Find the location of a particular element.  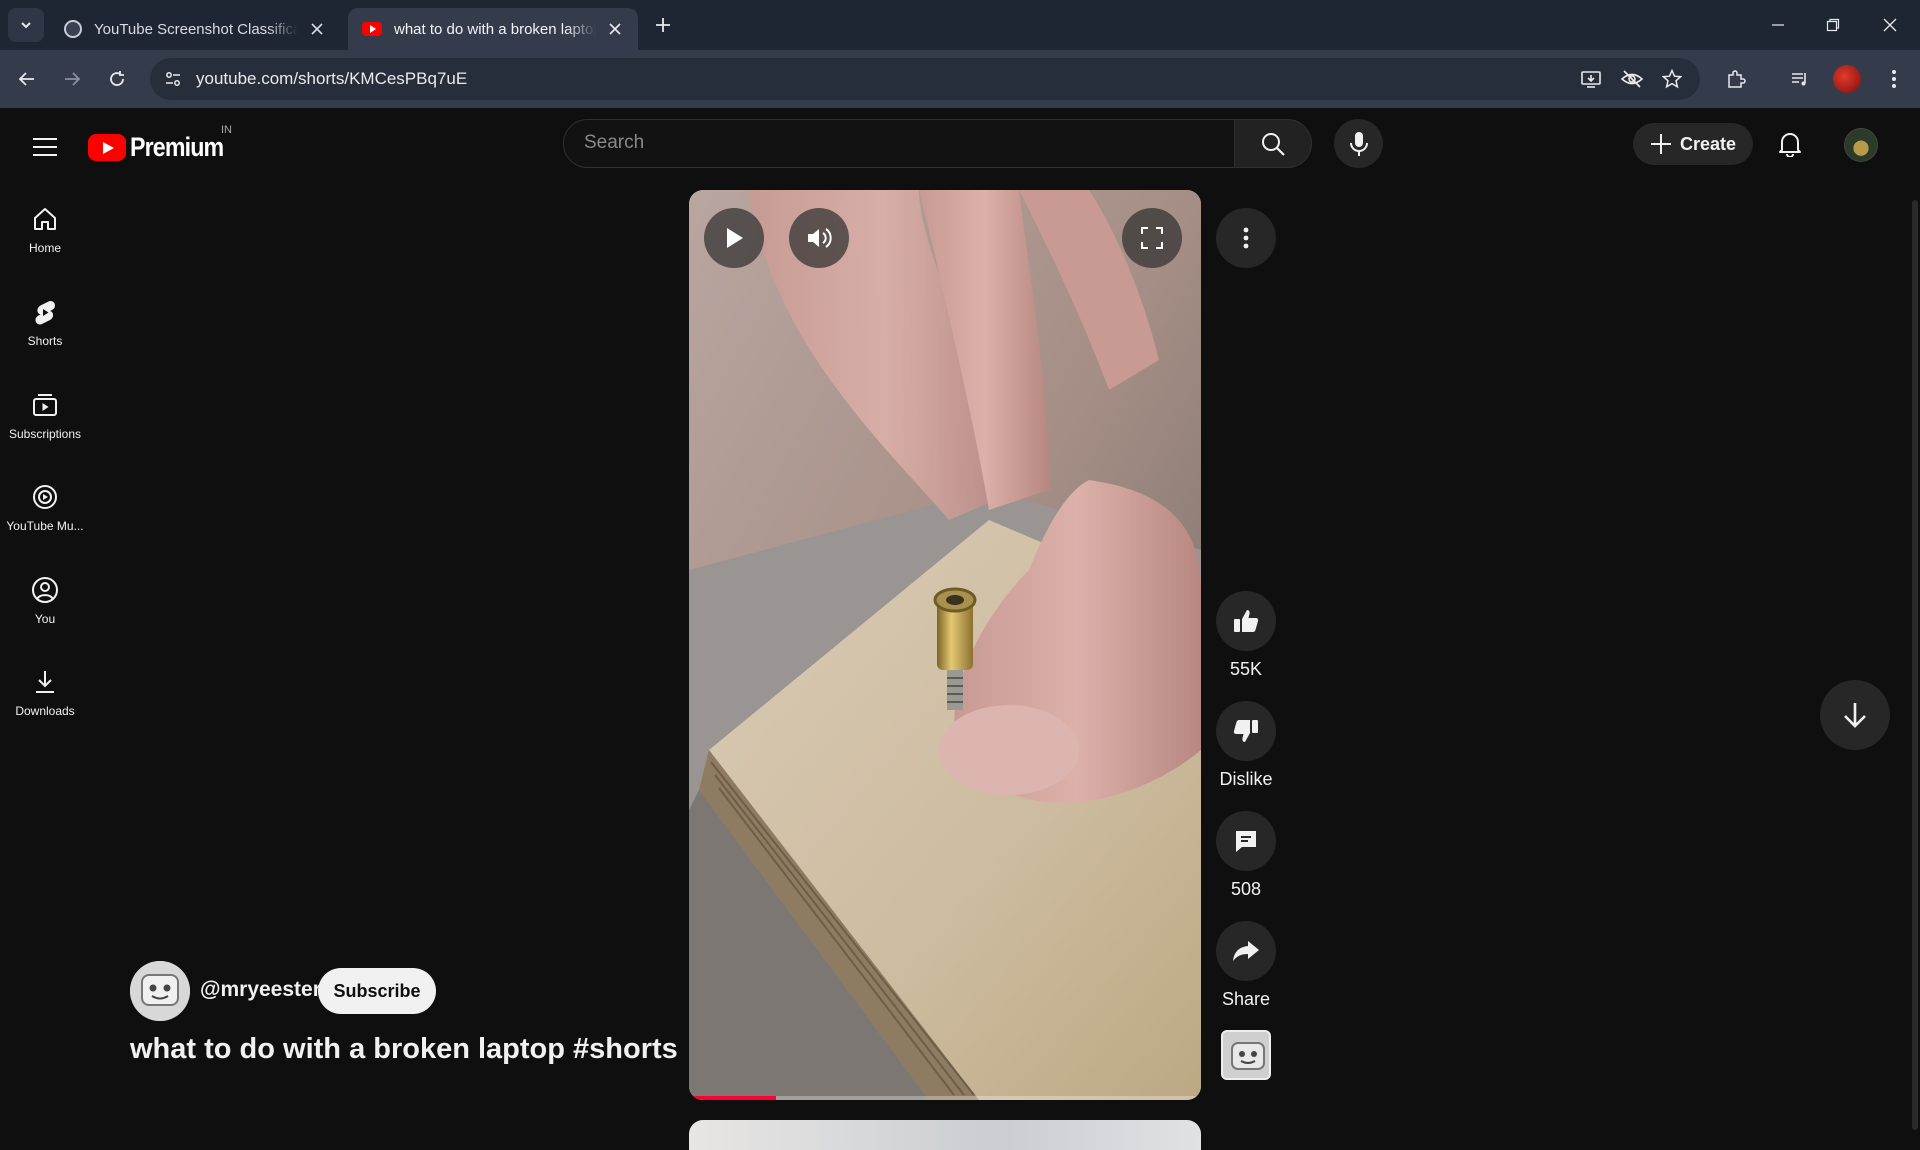

channel-thumbnail is located at coordinates (1246, 1055).